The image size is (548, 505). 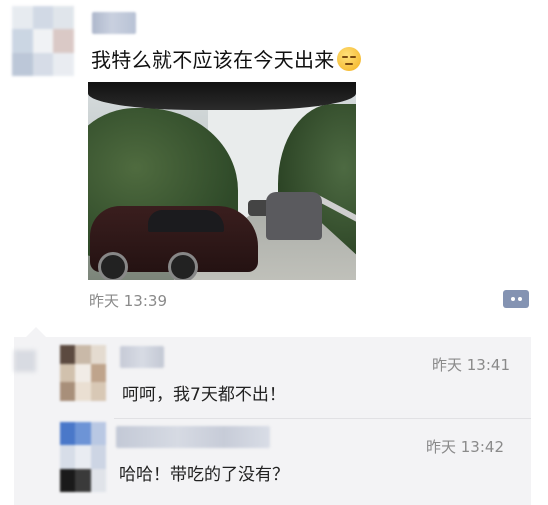 What do you see at coordinates (471, 365) in the screenshot?
I see `comment-timestamp: 昨天 13:41` at bounding box center [471, 365].